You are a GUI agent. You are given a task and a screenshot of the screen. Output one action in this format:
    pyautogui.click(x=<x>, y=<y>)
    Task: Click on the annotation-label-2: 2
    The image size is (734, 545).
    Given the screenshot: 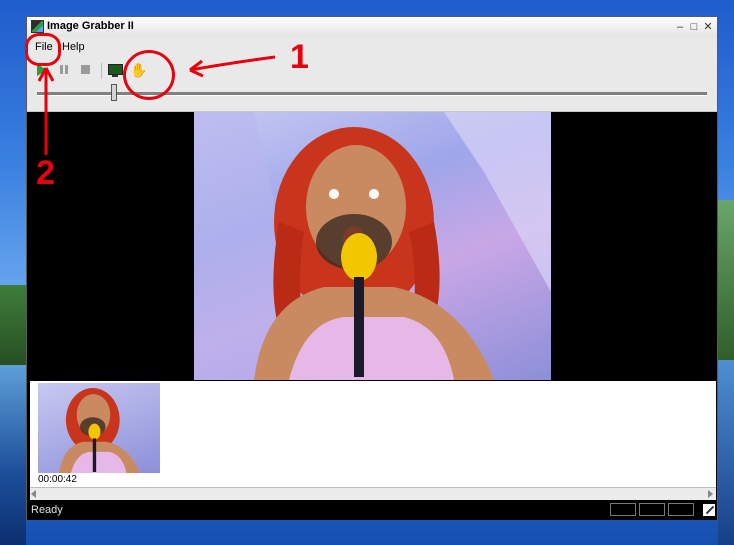 What is the action you would take?
    pyautogui.click(x=45, y=173)
    